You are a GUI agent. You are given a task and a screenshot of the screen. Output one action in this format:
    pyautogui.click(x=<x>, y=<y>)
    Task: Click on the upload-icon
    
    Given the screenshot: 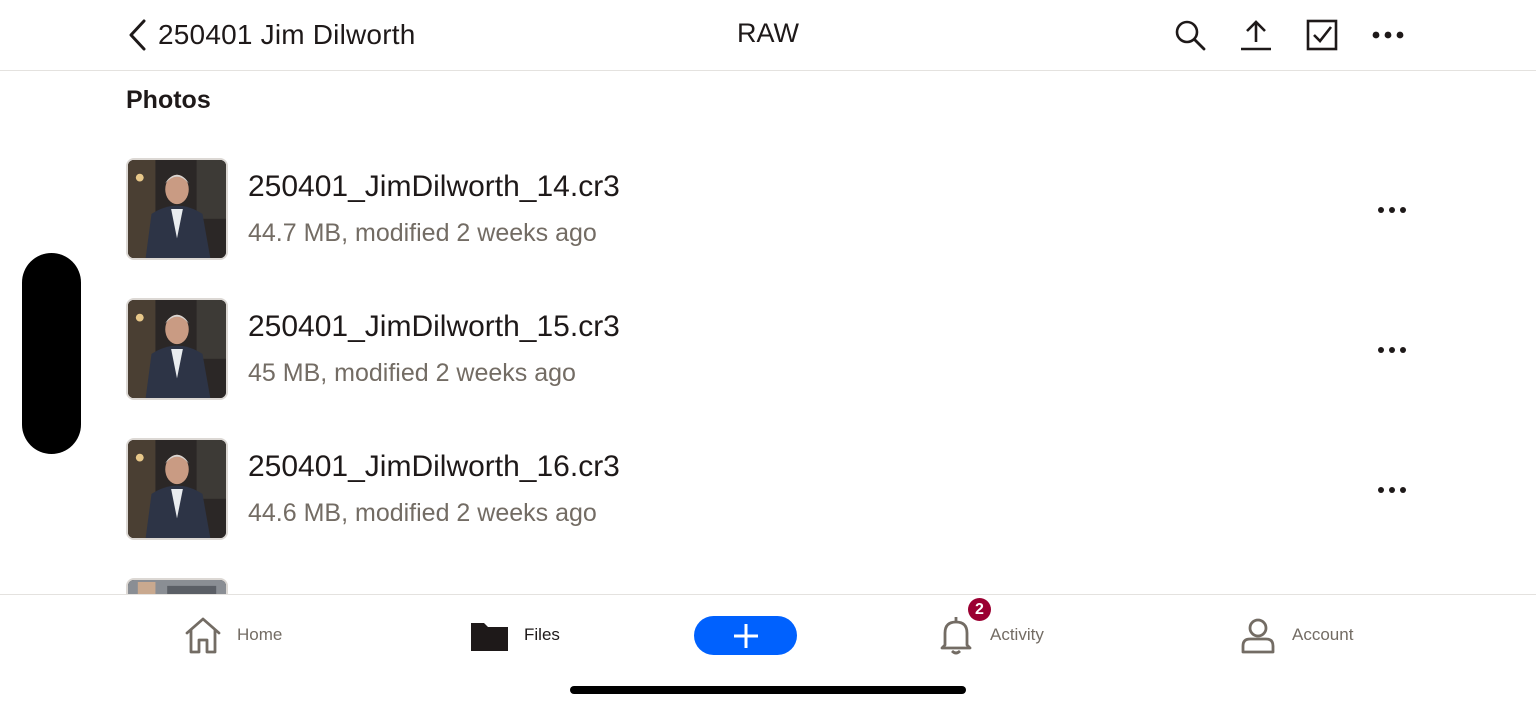 What is the action you would take?
    pyautogui.click(x=1256, y=35)
    